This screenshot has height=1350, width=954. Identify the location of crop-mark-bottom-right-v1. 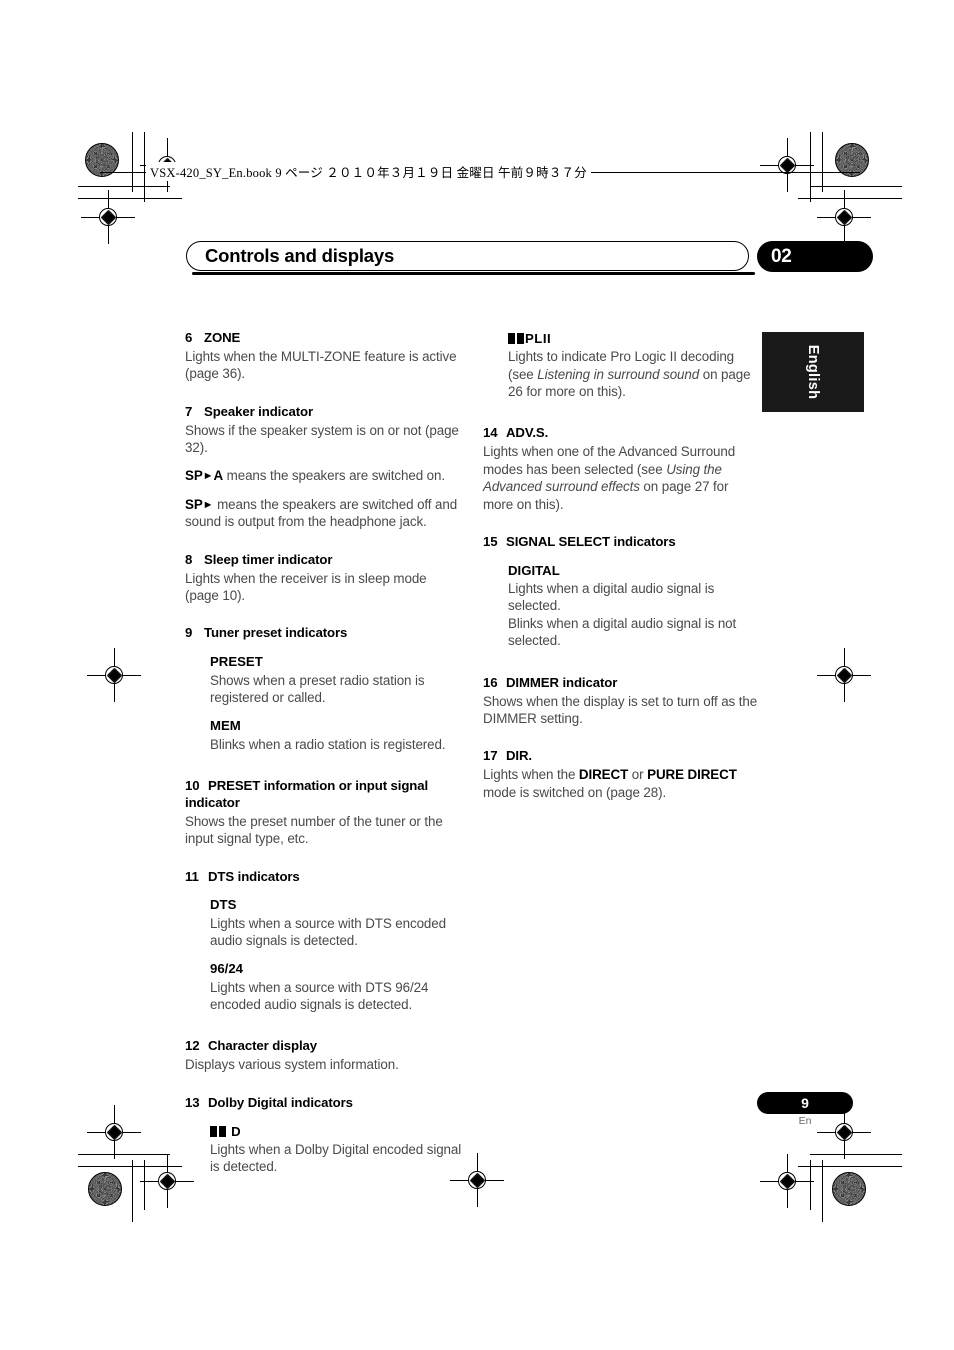
(823, 1191).